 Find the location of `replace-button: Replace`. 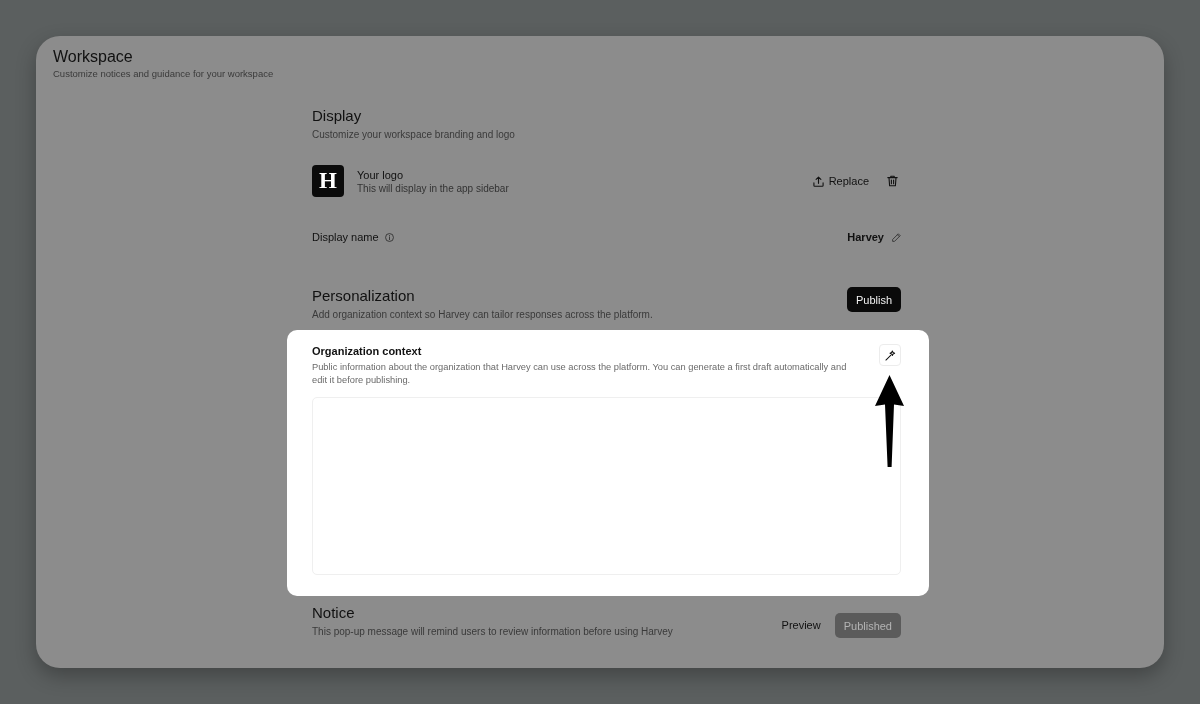

replace-button: Replace is located at coordinates (840, 181).